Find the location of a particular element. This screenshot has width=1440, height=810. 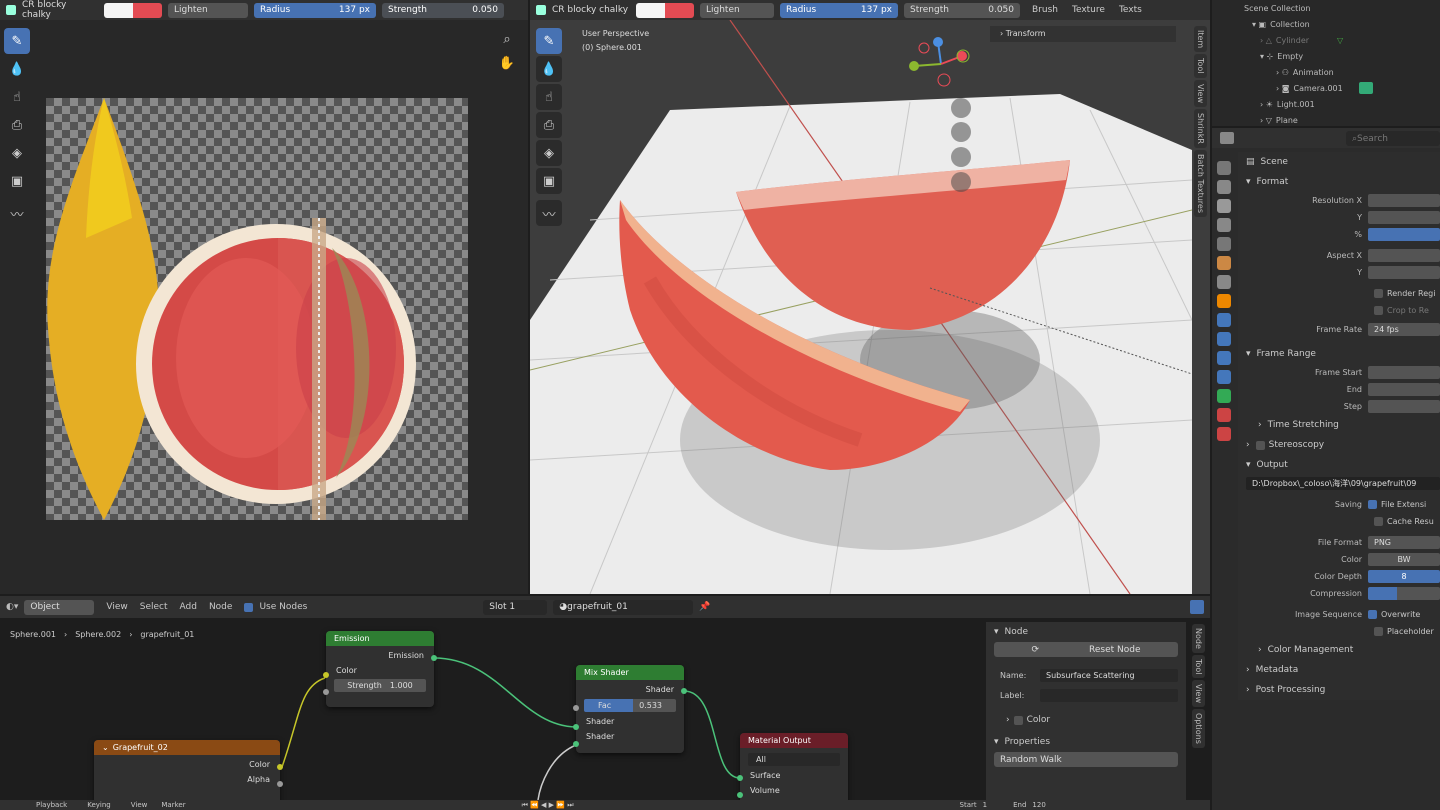

node-tab-view: View is located at coordinates (1198, 694).